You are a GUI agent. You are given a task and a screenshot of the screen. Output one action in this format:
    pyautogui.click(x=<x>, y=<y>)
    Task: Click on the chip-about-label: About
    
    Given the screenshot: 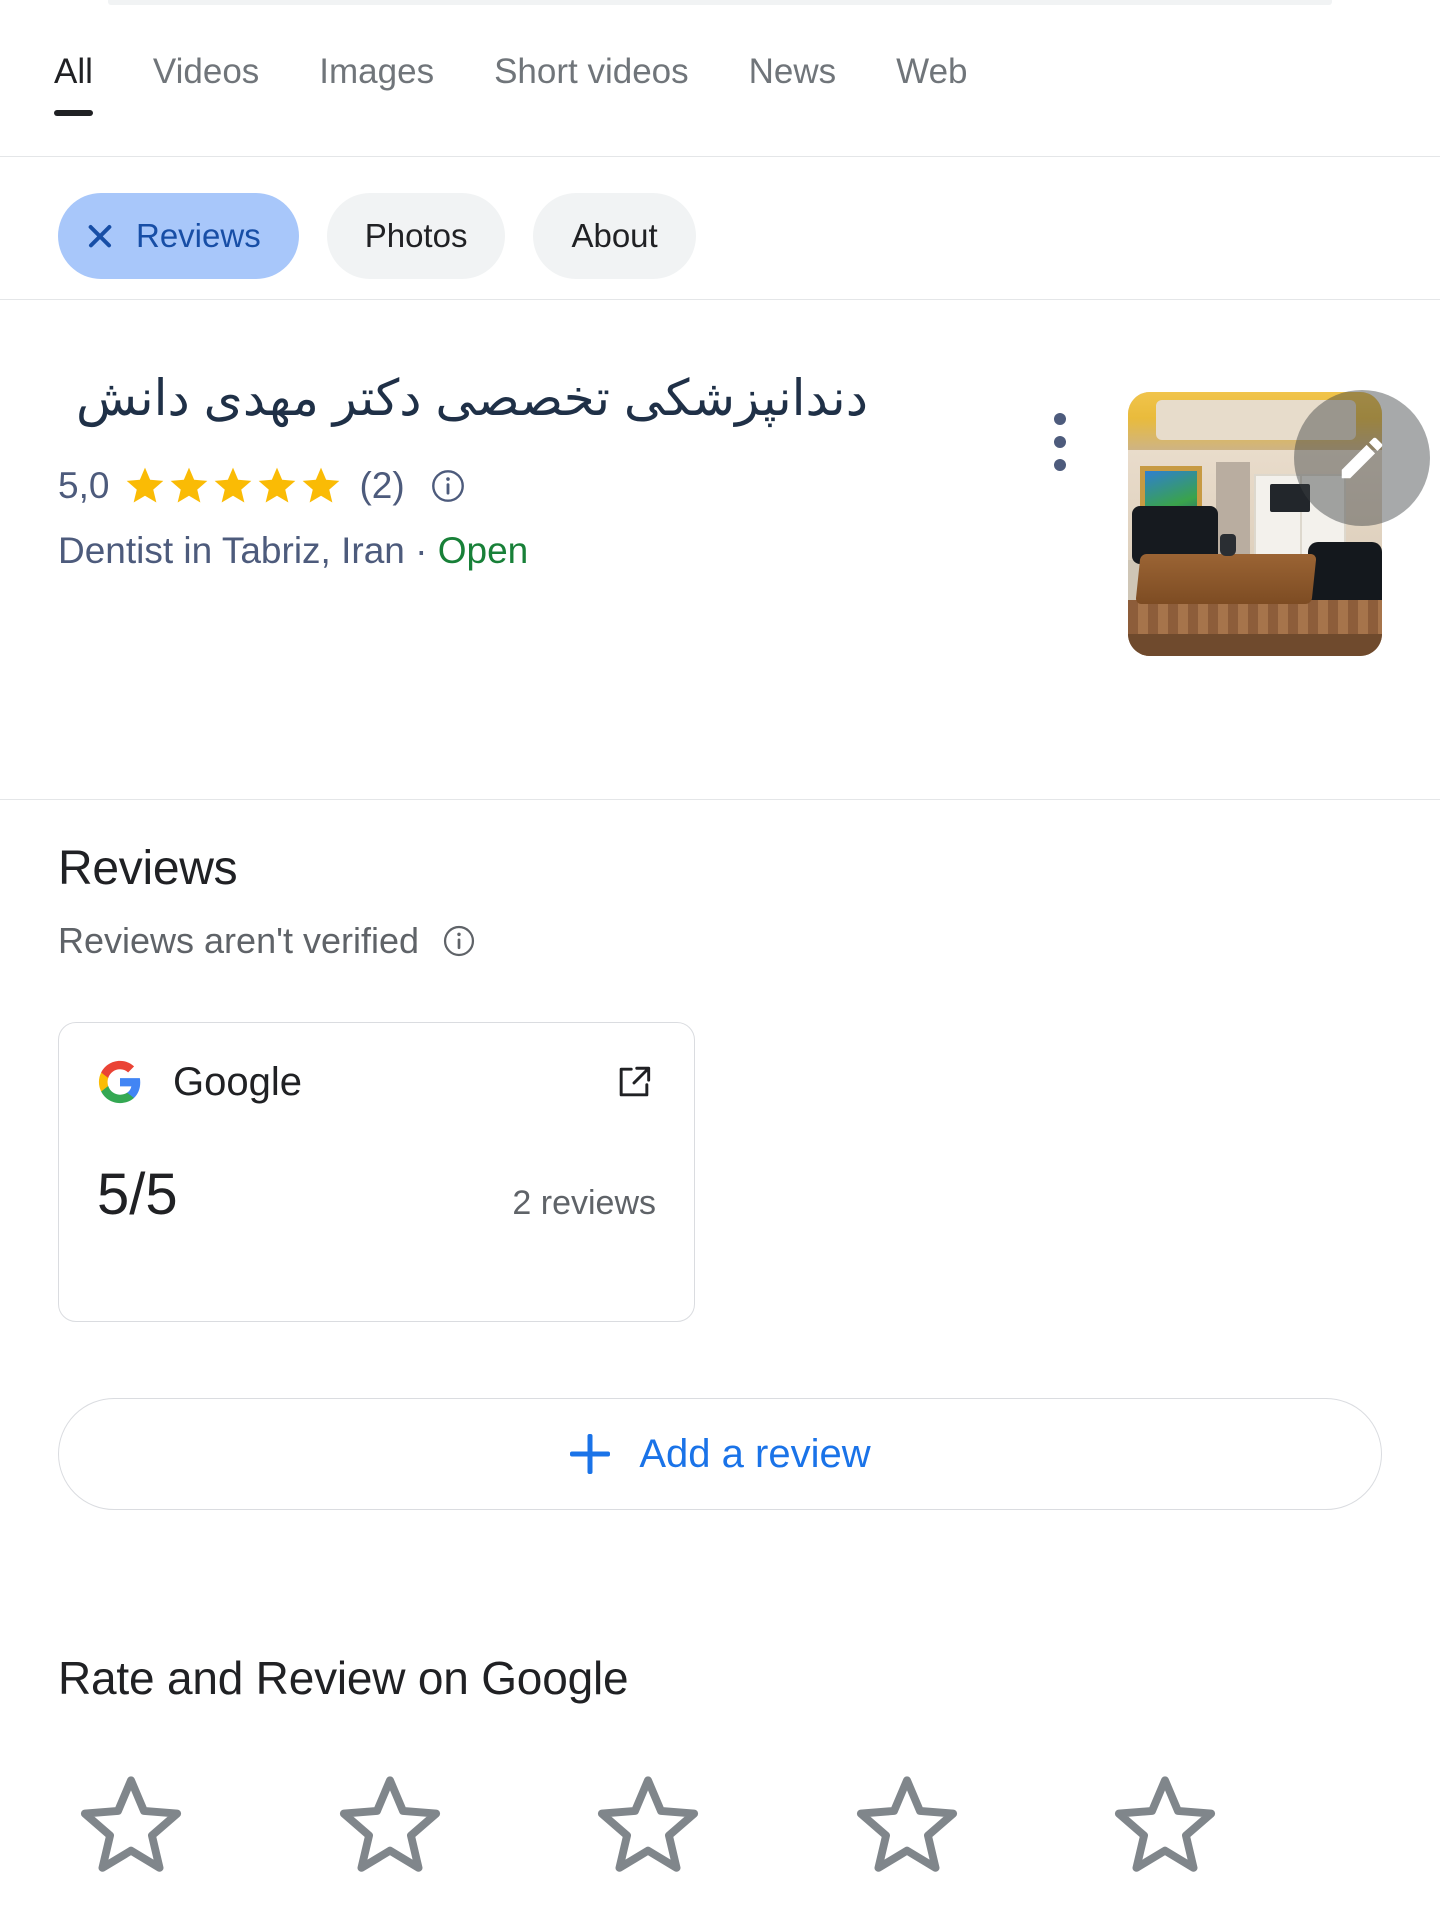 What is the action you would take?
    pyautogui.click(x=614, y=235)
    